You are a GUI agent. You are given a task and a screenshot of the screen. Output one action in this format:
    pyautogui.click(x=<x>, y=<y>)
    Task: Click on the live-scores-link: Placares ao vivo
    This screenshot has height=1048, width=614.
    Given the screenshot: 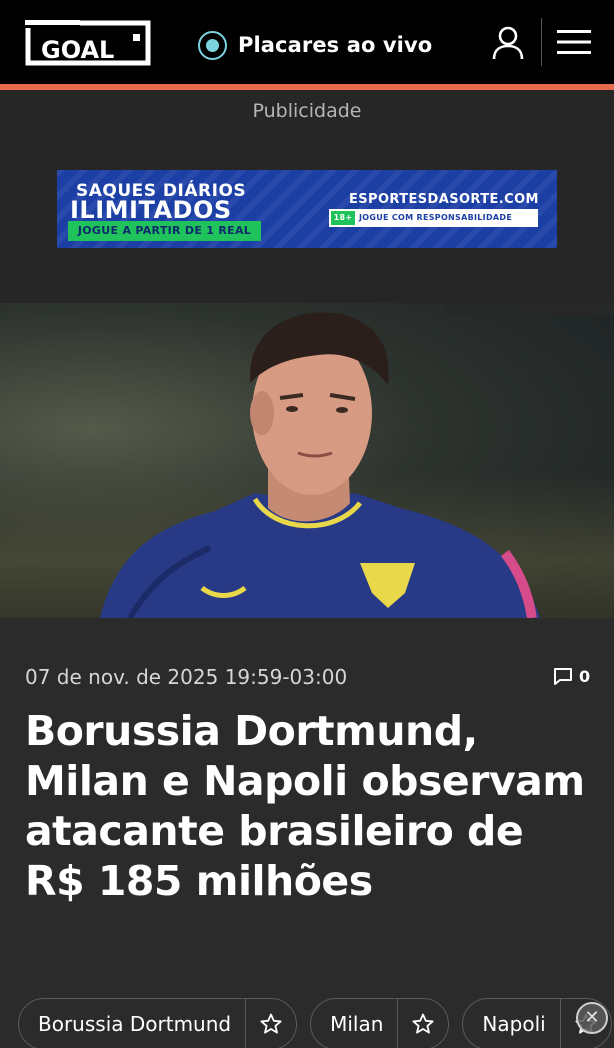 What is the action you would take?
    pyautogui.click(x=315, y=45)
    